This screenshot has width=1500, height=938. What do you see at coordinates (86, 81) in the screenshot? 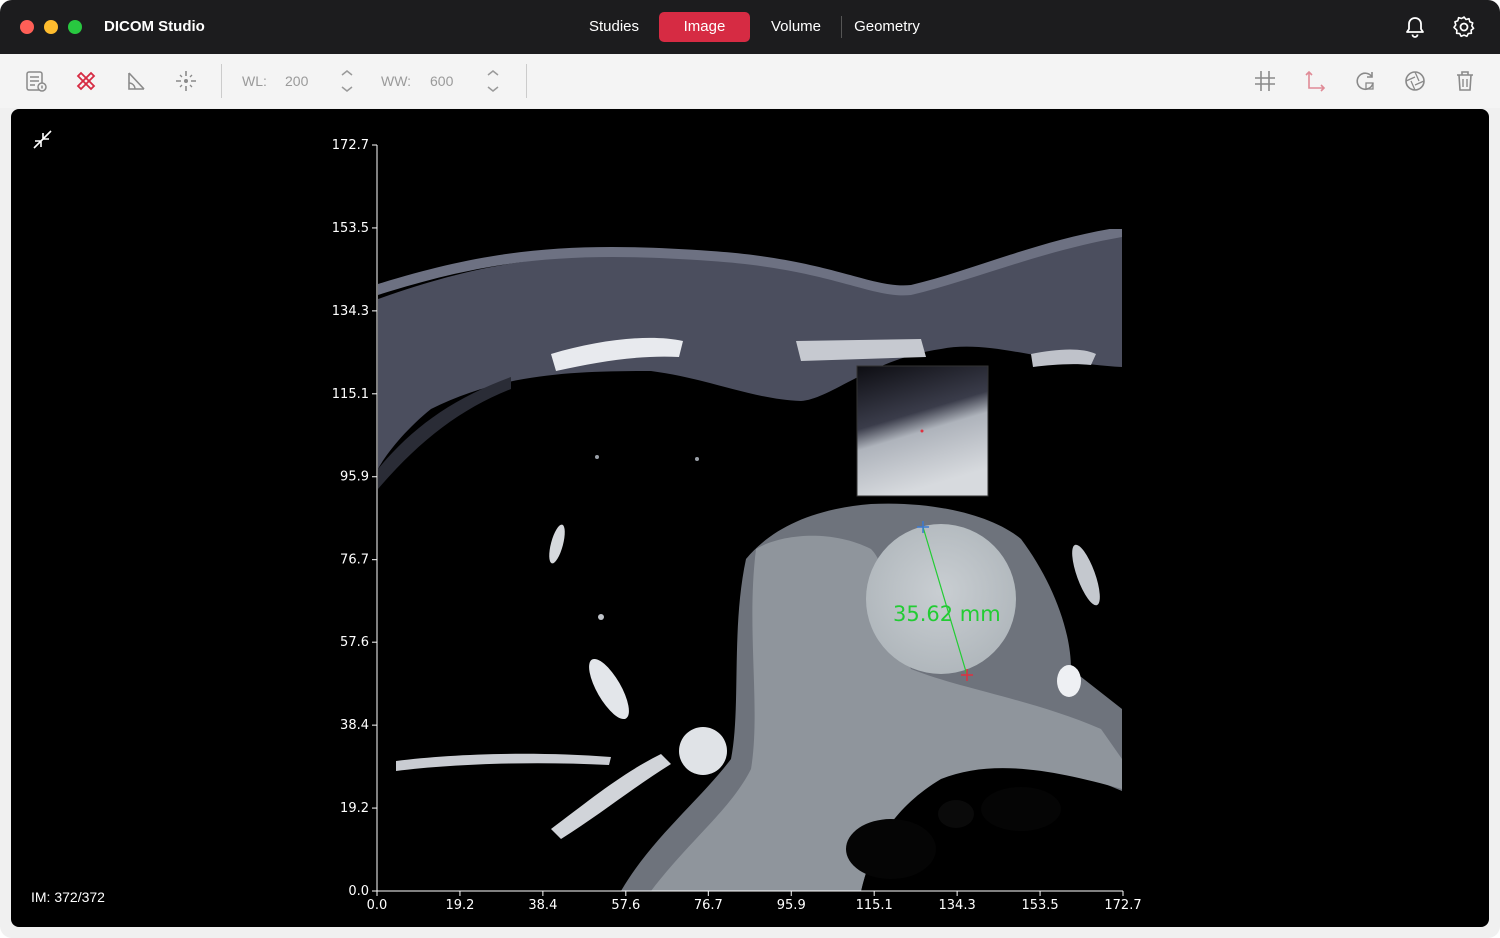
I see `ruler-tool-icon` at bounding box center [86, 81].